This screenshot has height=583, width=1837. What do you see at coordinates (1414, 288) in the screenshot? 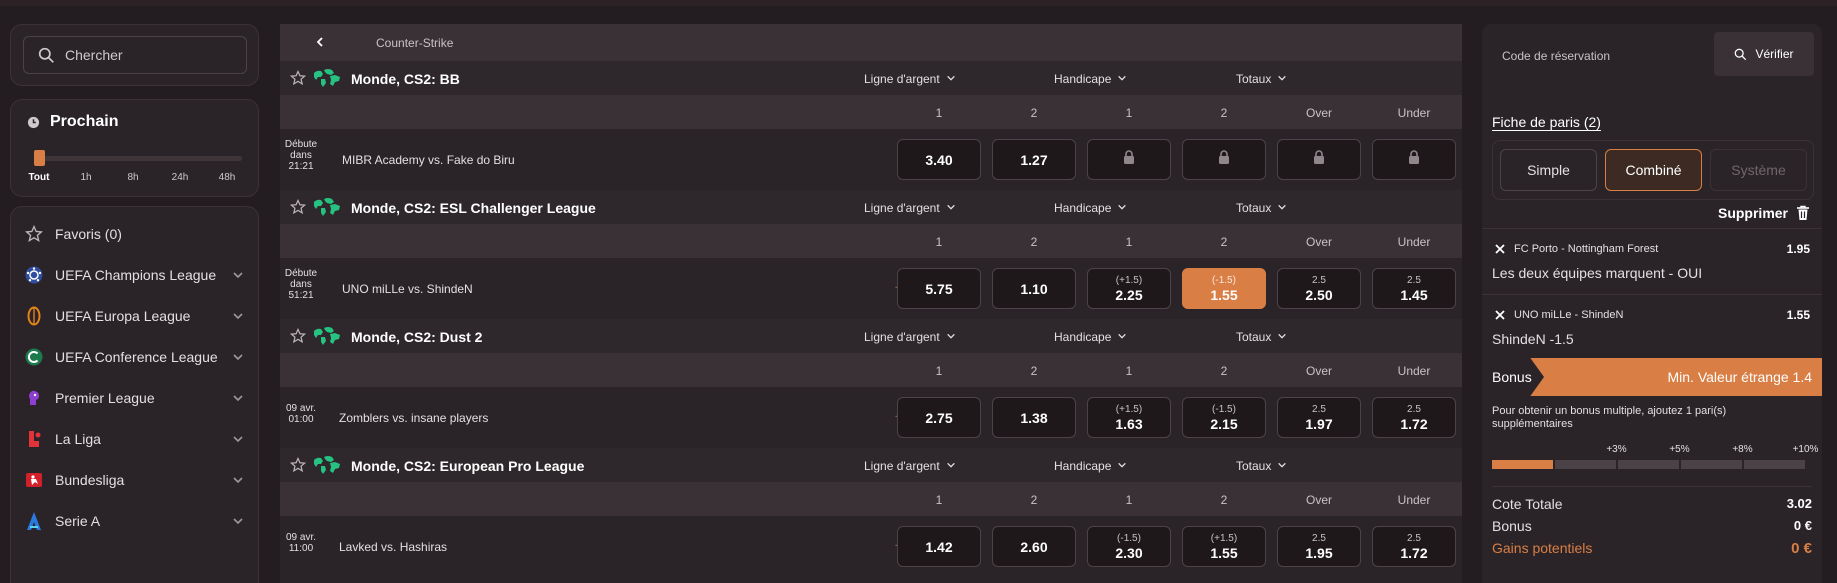
I see `odds-button: 2.5 1.45` at bounding box center [1414, 288].